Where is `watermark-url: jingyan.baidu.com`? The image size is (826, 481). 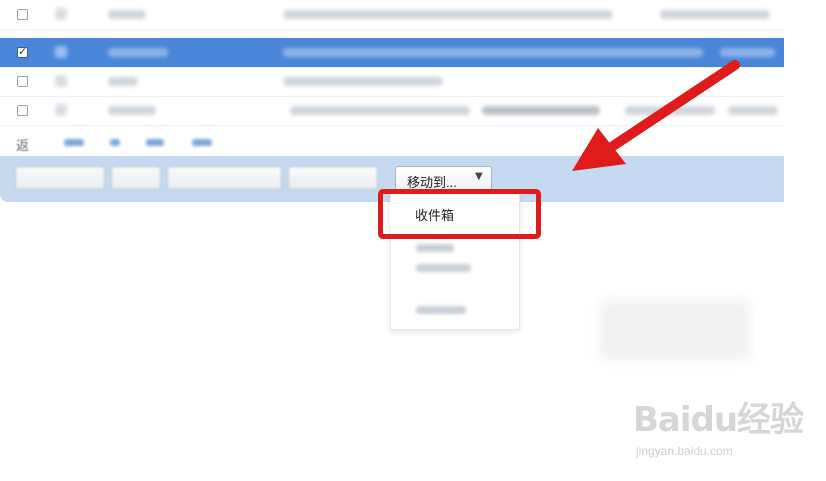
watermark-url: jingyan.baidu.com is located at coordinates (684, 451).